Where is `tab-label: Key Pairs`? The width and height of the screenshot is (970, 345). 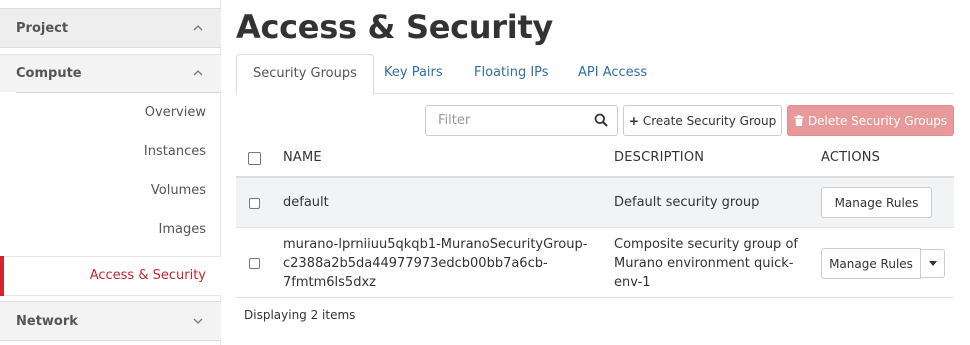
tab-label: Key Pairs is located at coordinates (413, 72).